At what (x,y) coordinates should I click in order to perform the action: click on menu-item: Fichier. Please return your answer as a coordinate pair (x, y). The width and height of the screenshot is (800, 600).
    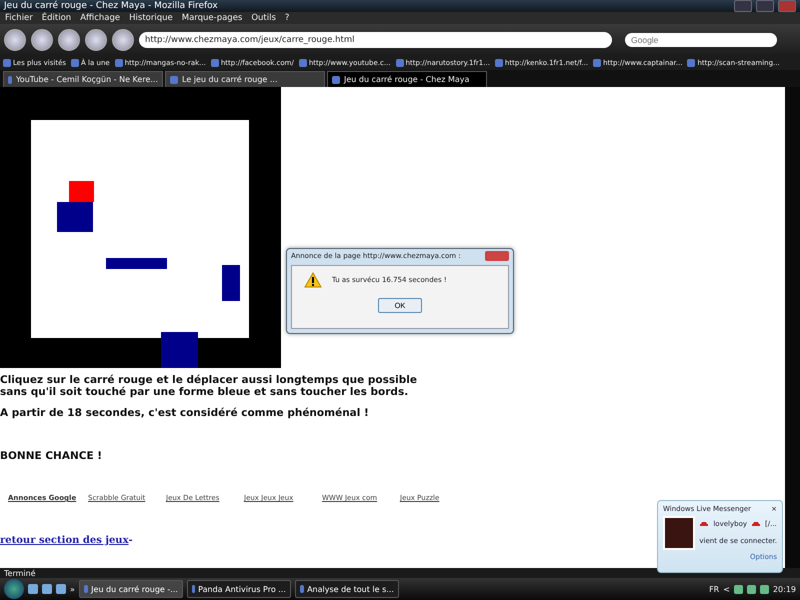
    Looking at the image, I should click on (19, 18).